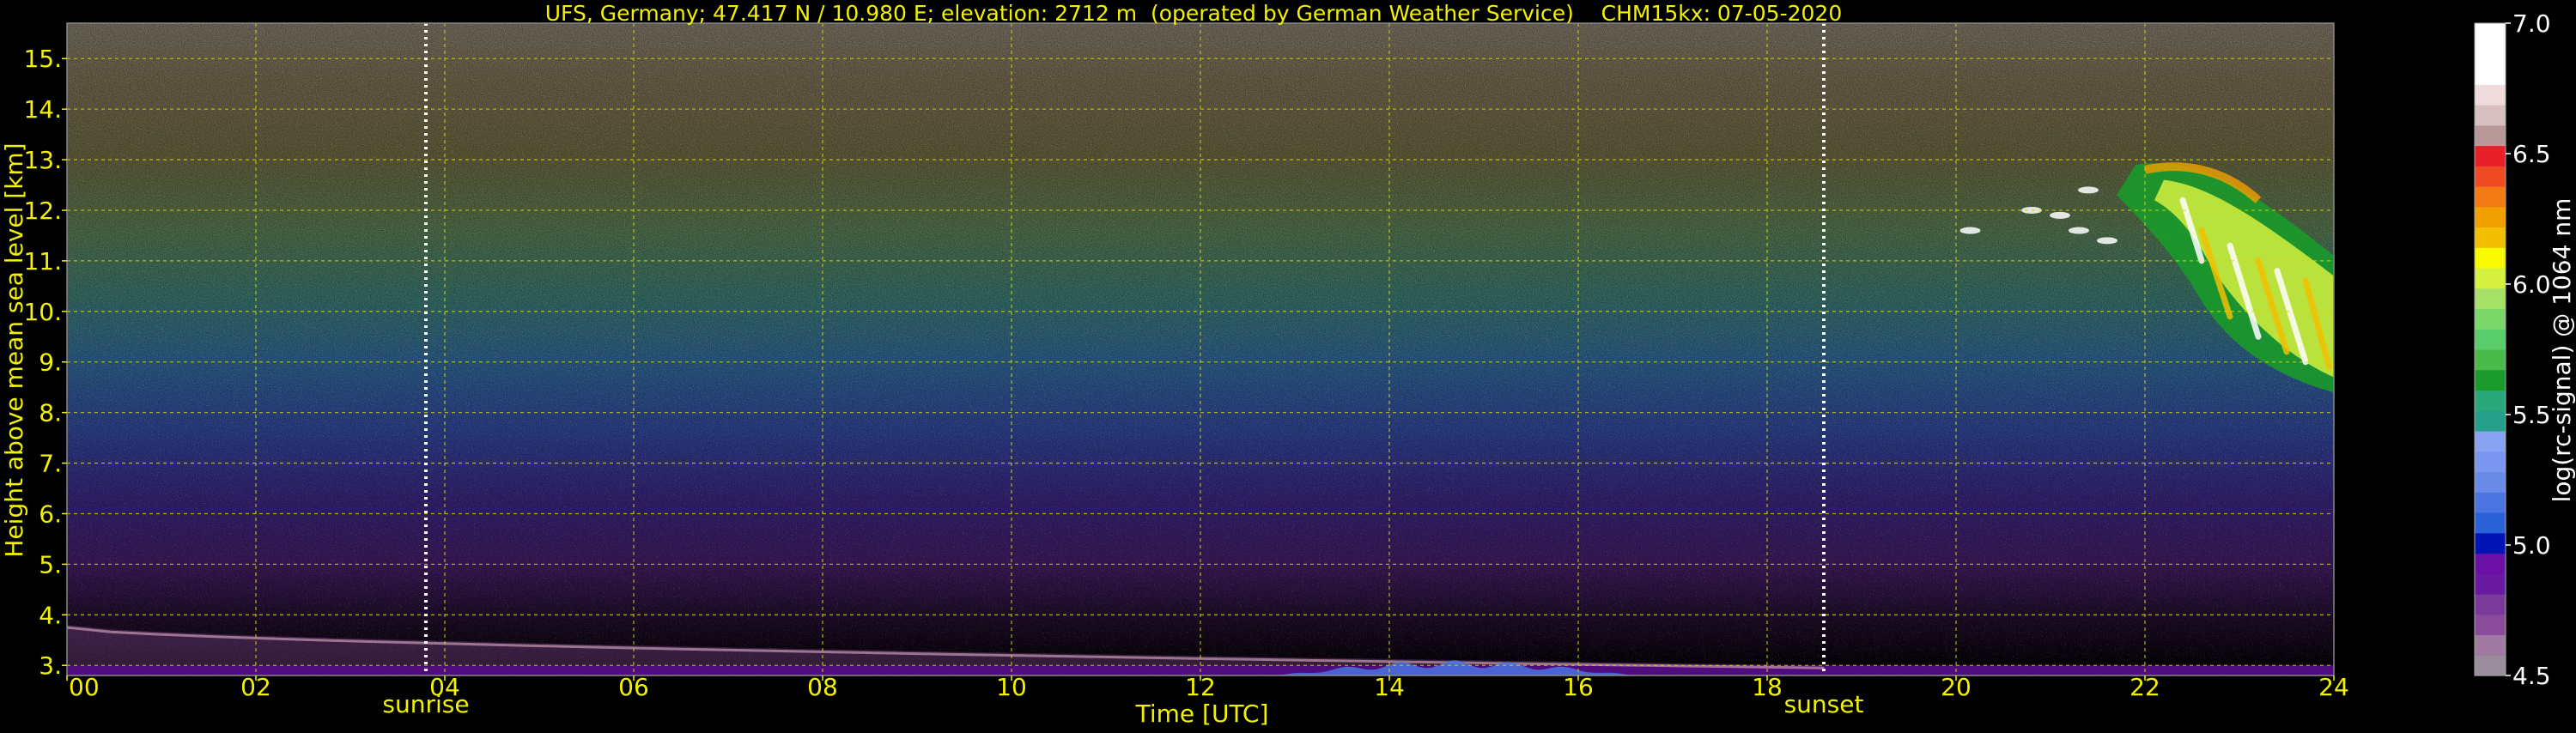 This screenshot has width=2576, height=733. What do you see at coordinates (2333, 687) in the screenshot?
I see `x-tick-label: 24` at bounding box center [2333, 687].